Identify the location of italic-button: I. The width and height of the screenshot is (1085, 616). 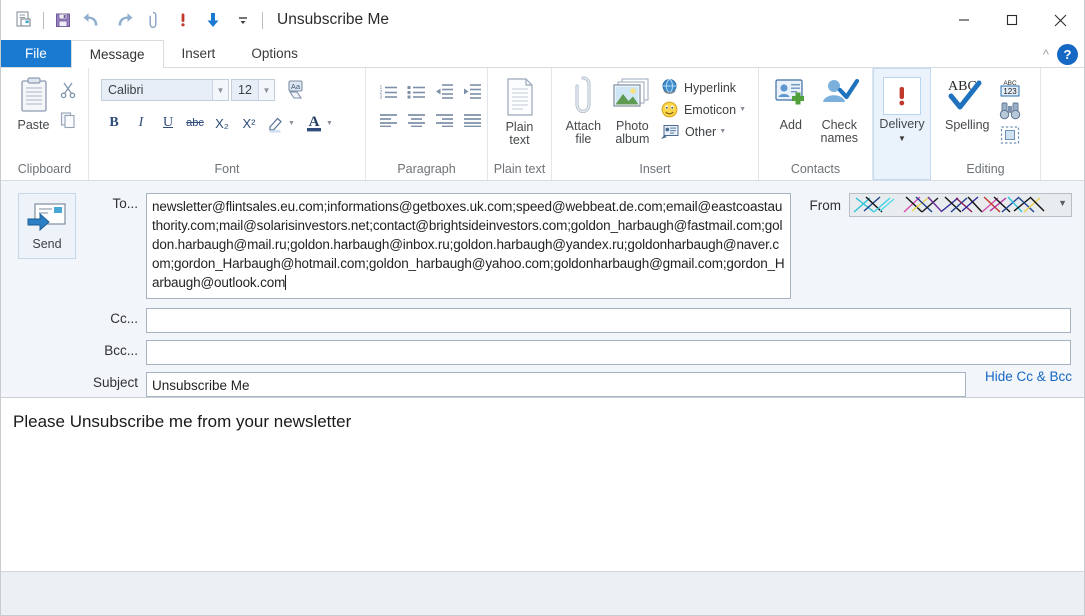
(141, 123).